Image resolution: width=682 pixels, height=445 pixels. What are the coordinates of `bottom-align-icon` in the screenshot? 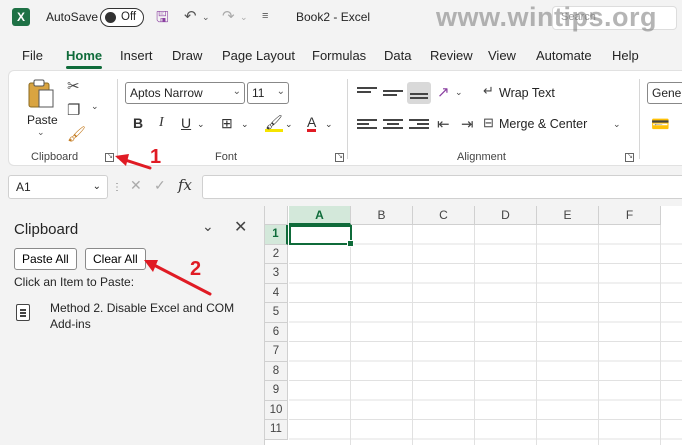 It's located at (419, 93).